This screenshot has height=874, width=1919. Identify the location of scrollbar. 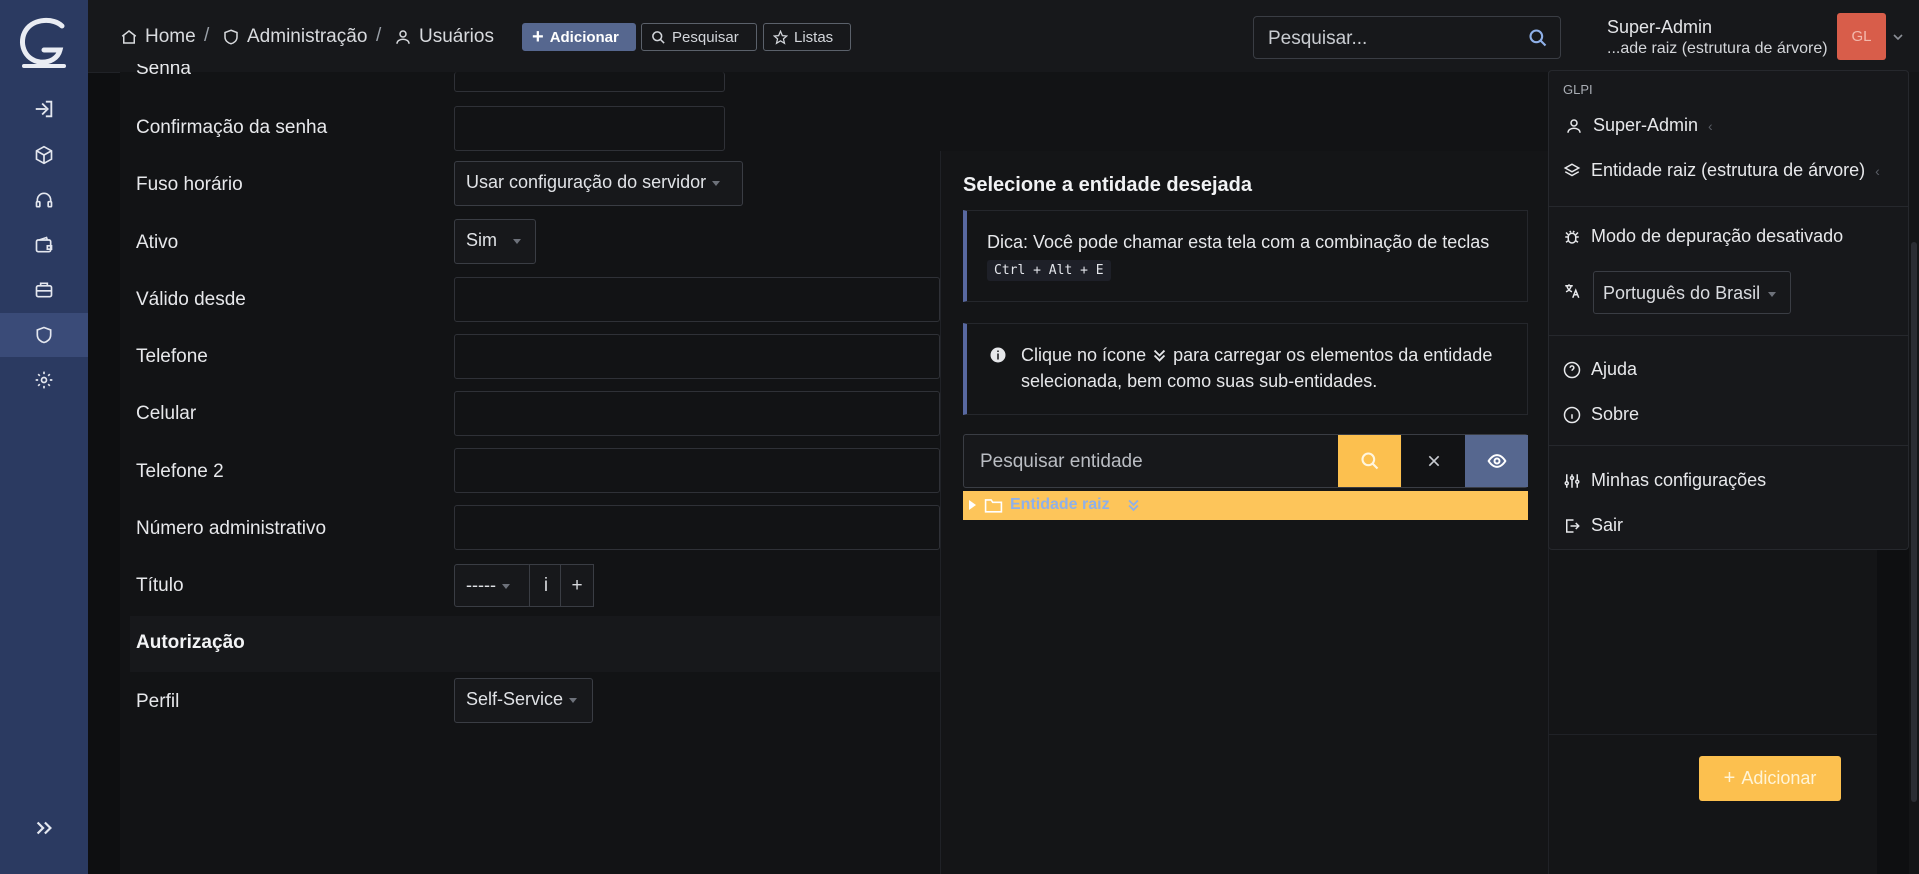
(1914, 473).